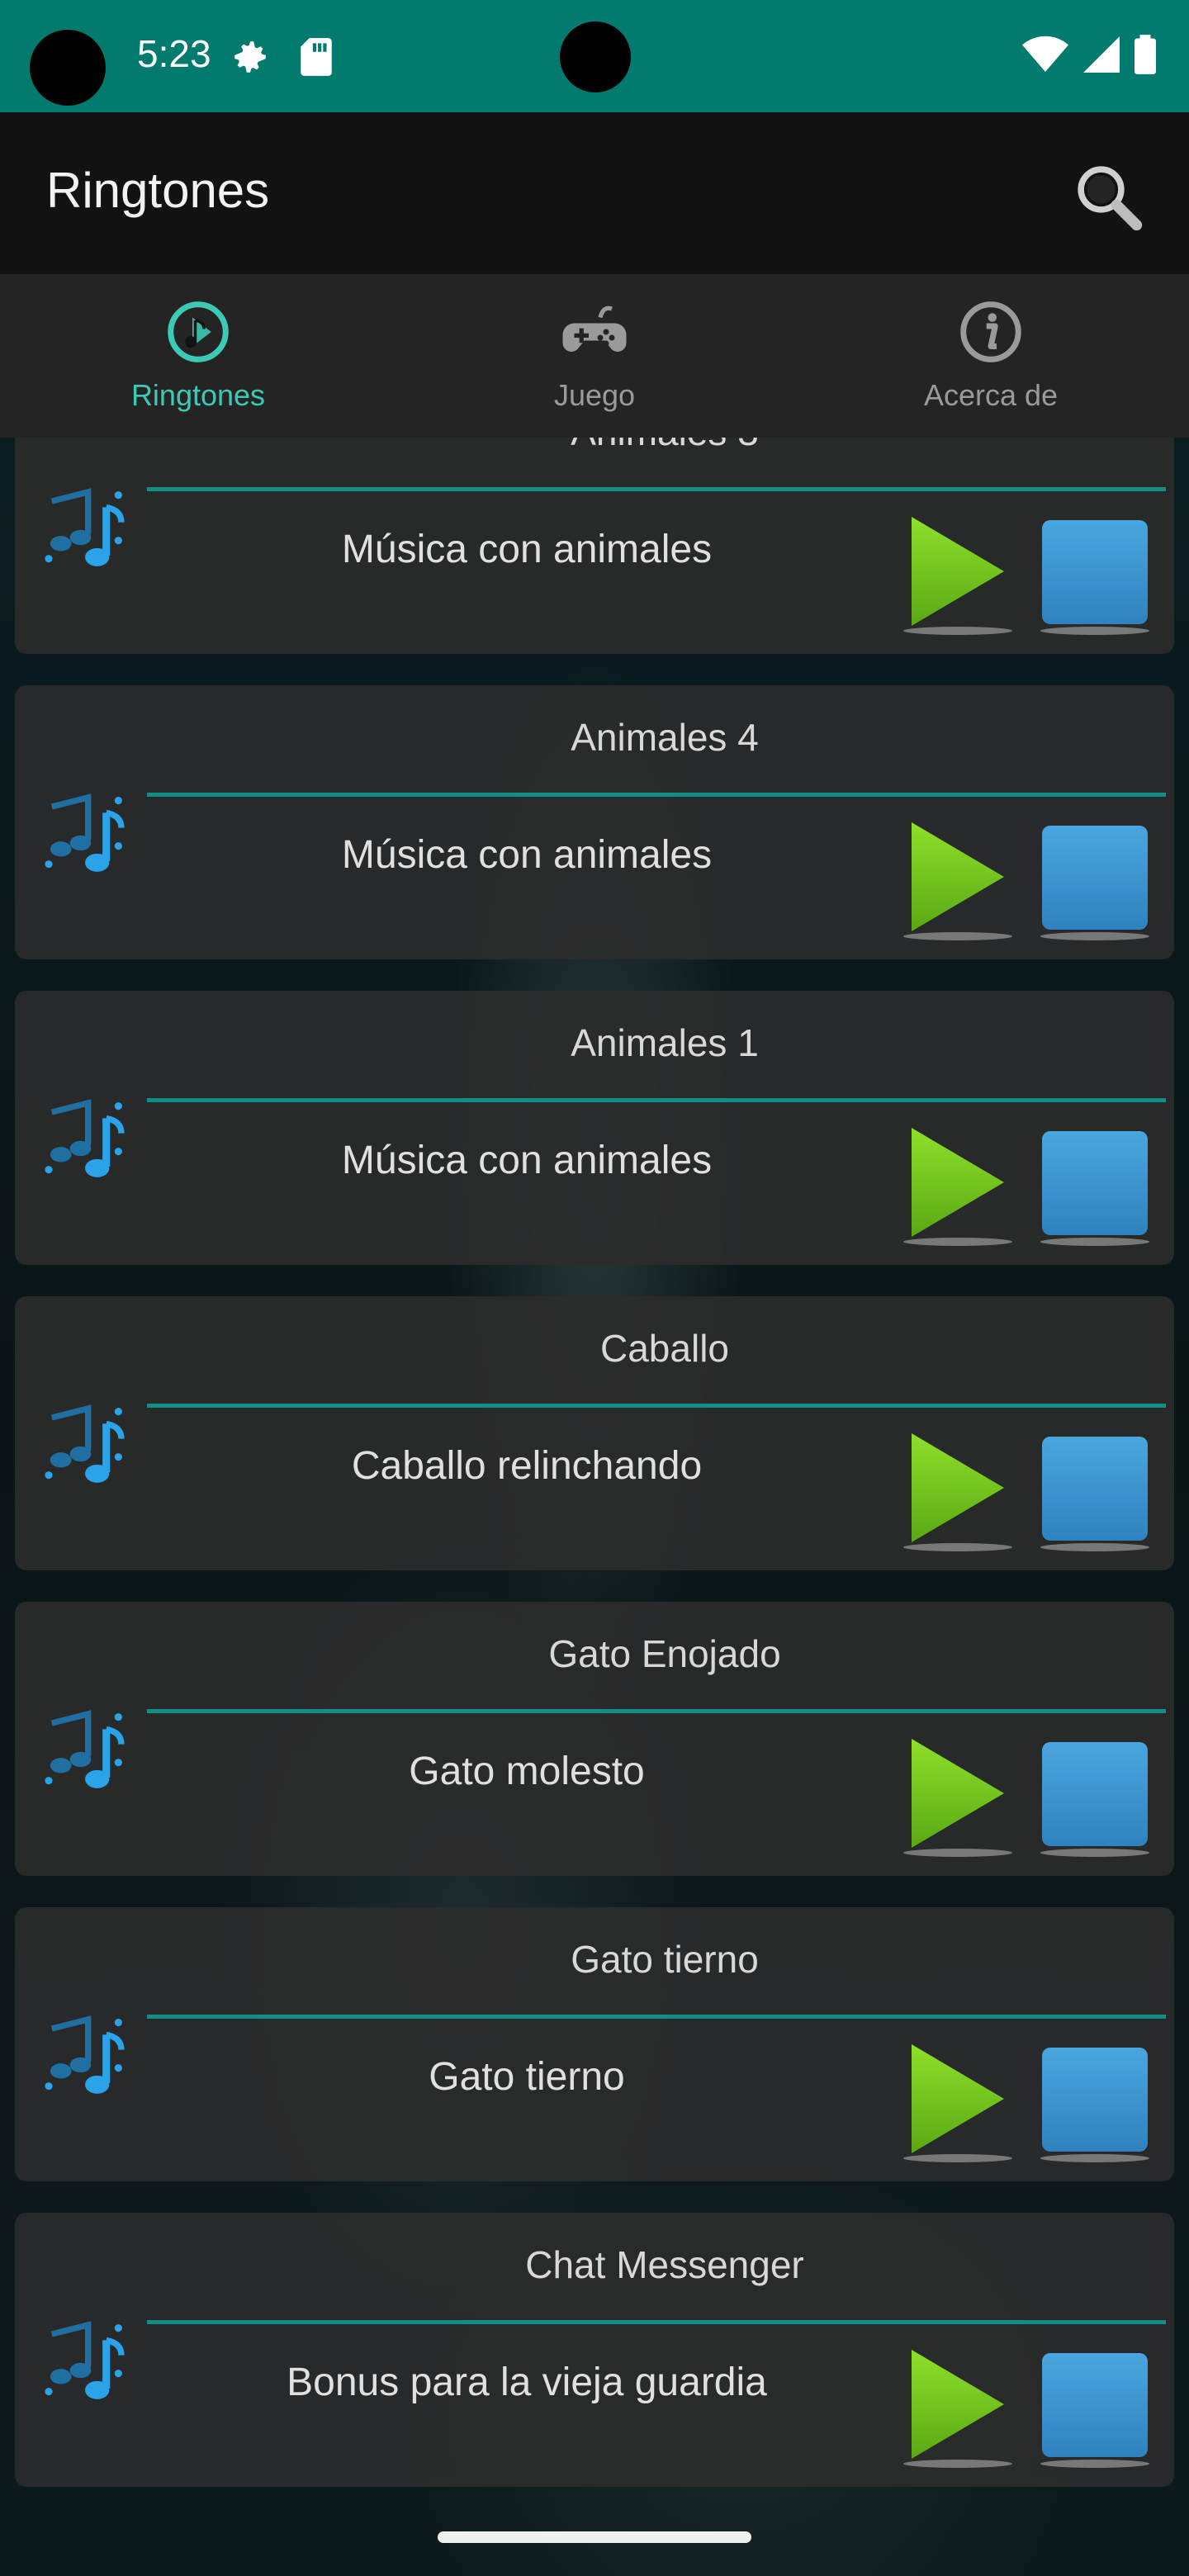 The height and width of the screenshot is (2576, 1189). Describe the element at coordinates (594, 822) in the screenshot. I see `ringtone-card: Animales 4 Música con animales` at that location.